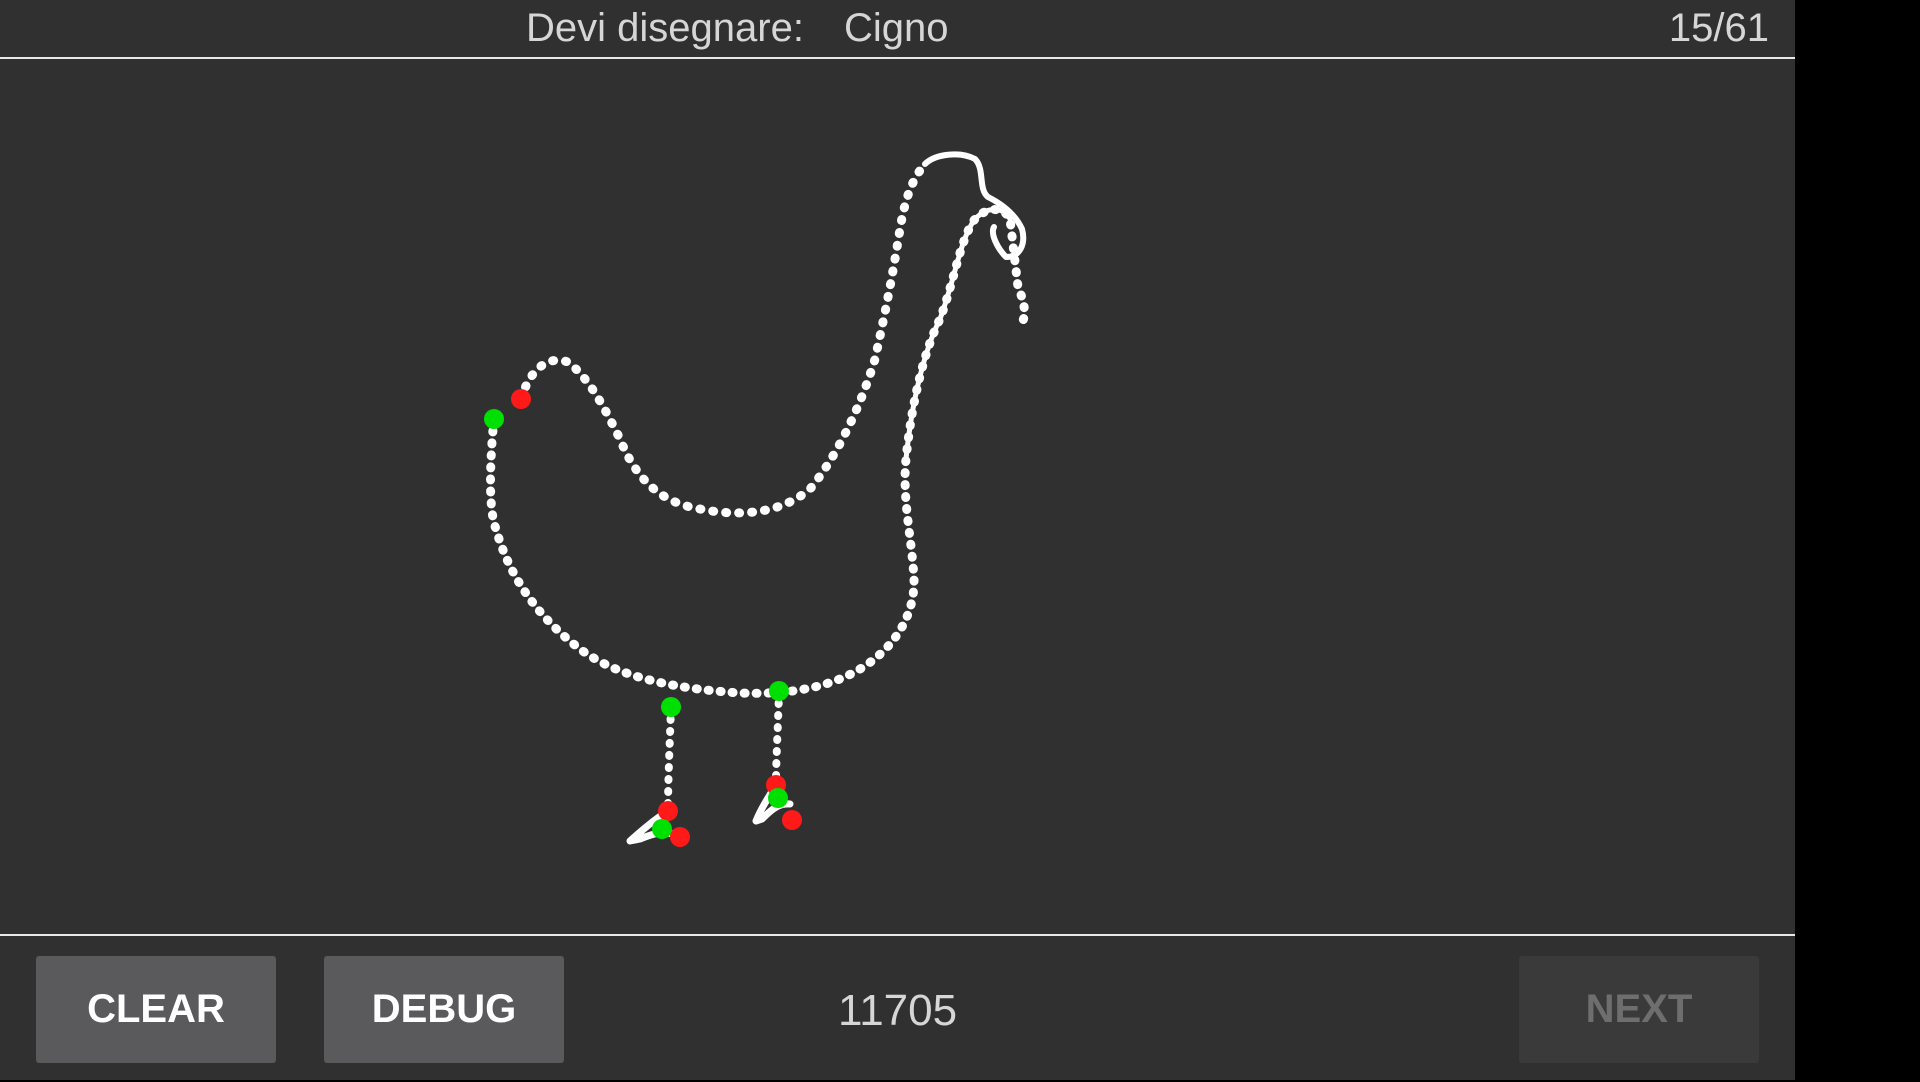 This screenshot has width=1920, height=1082. I want to click on prompt-word: Cigno, so click(896, 28).